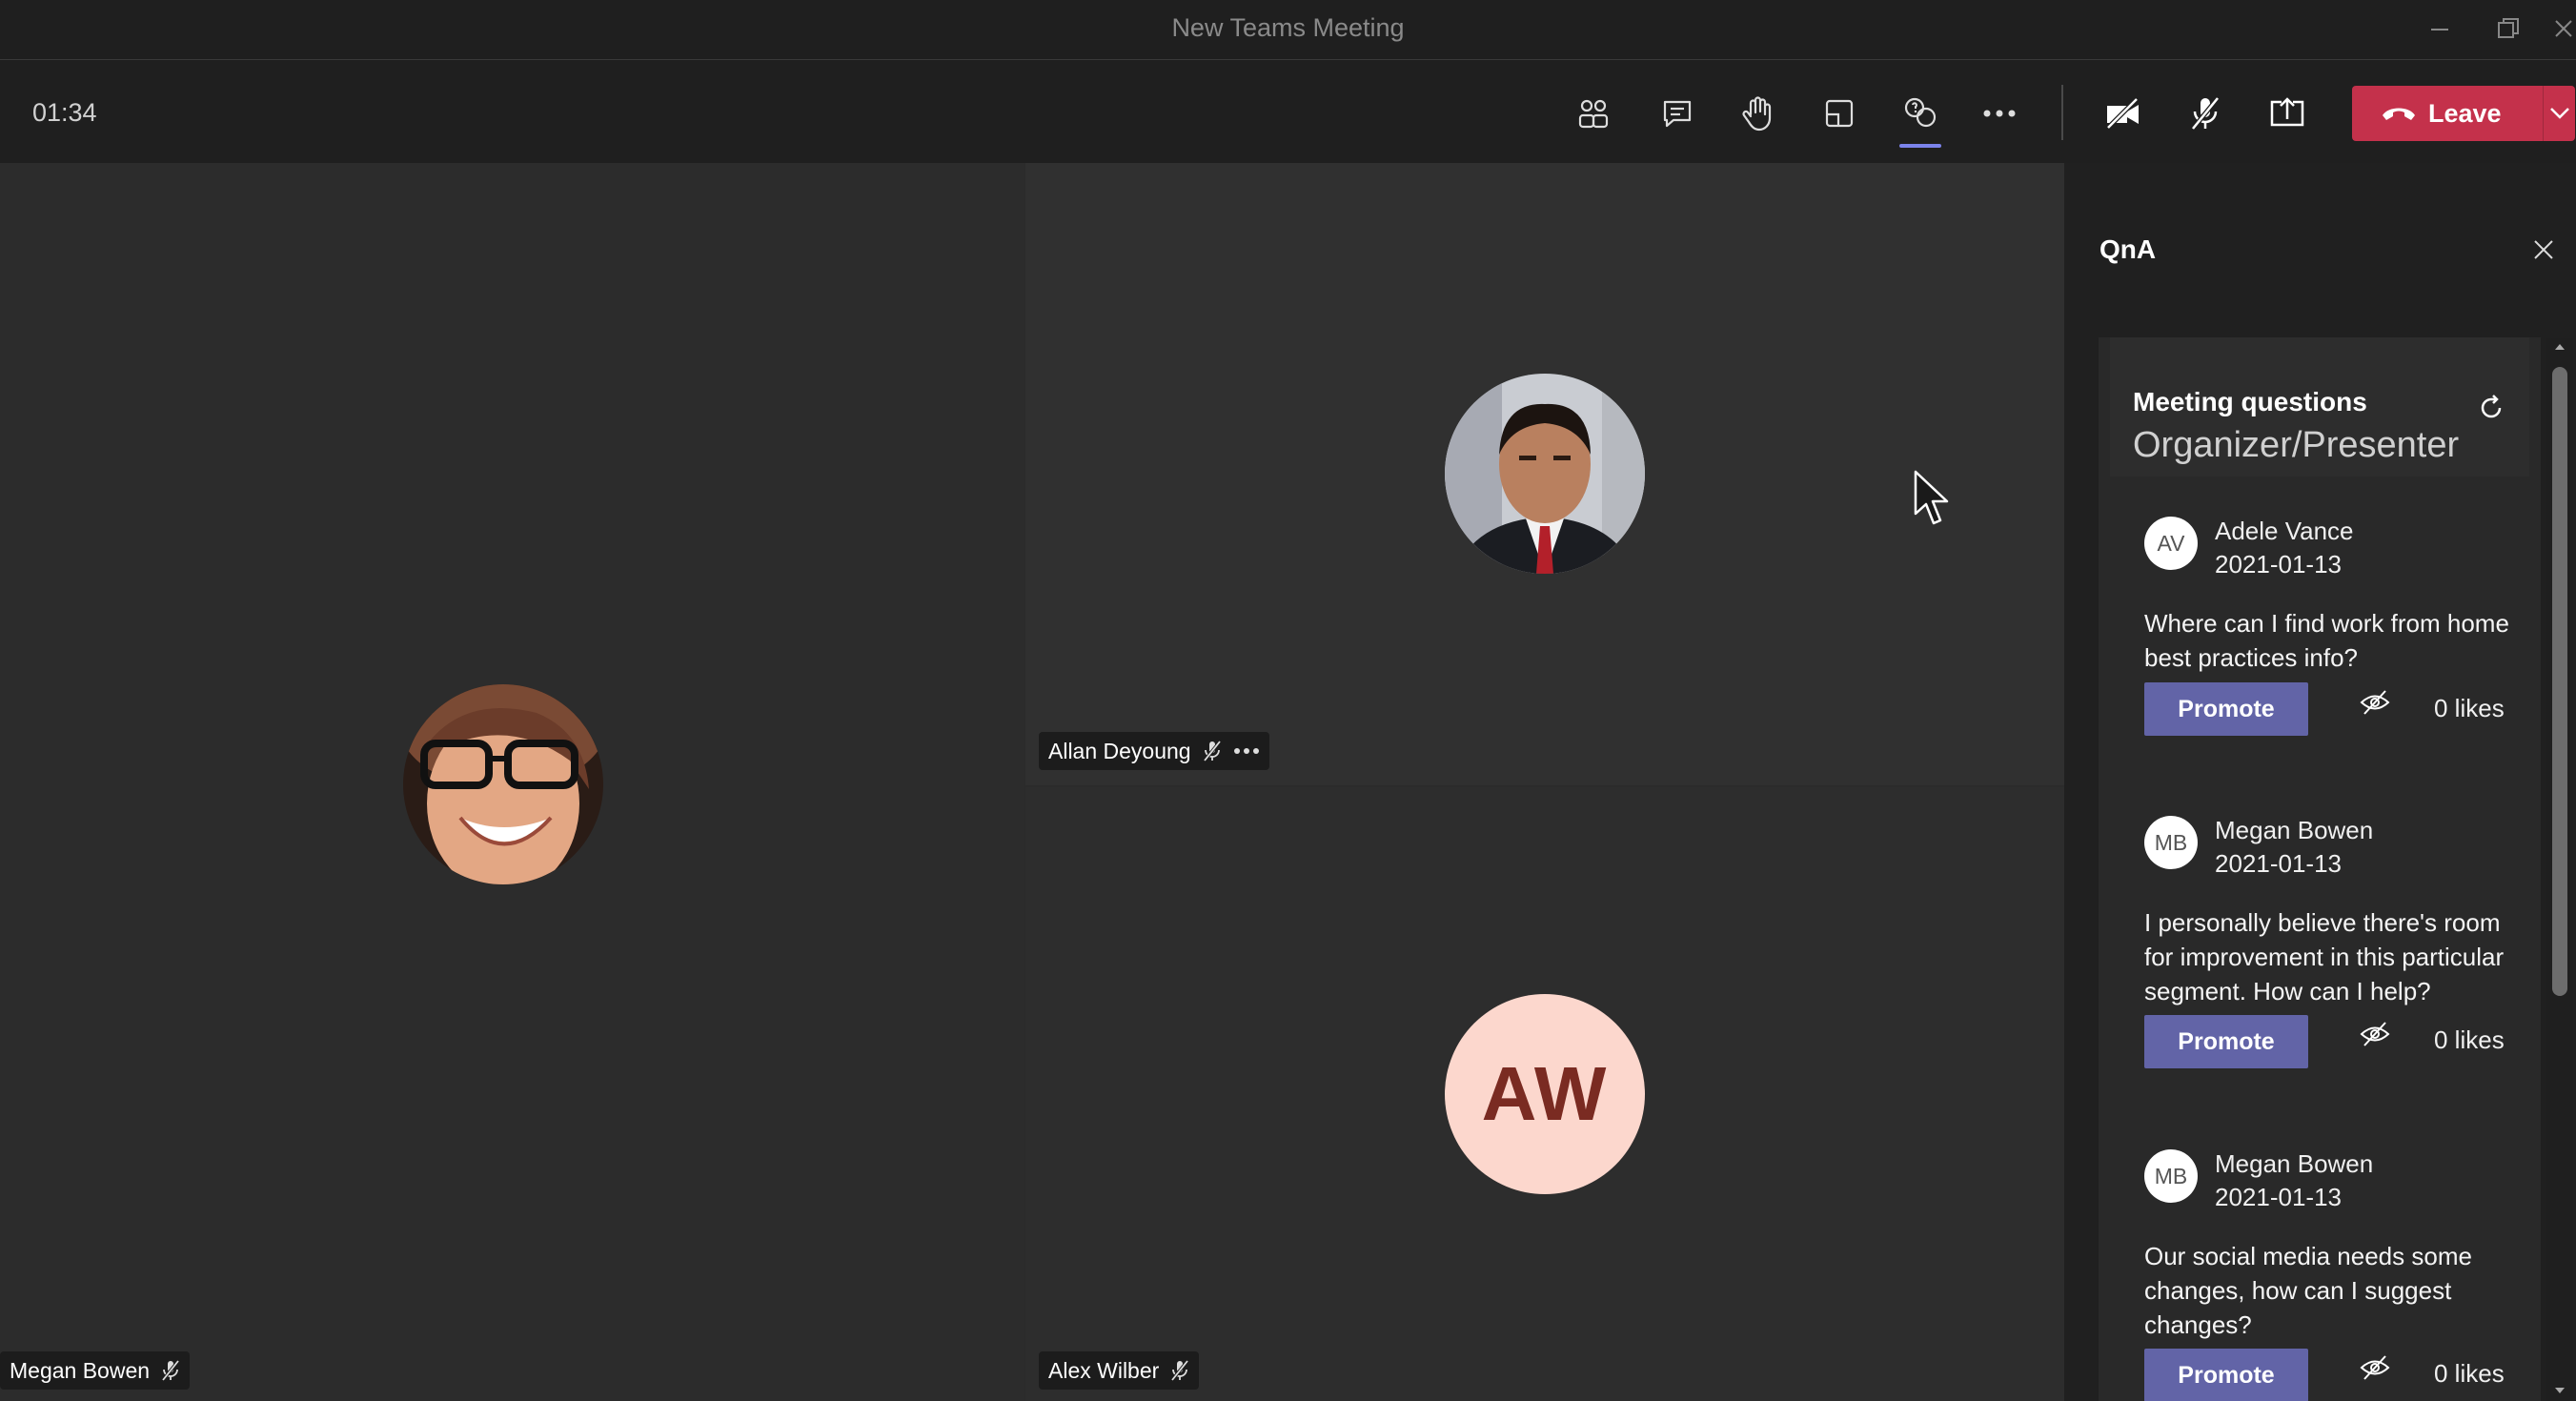  I want to click on chat-button, so click(1678, 113).